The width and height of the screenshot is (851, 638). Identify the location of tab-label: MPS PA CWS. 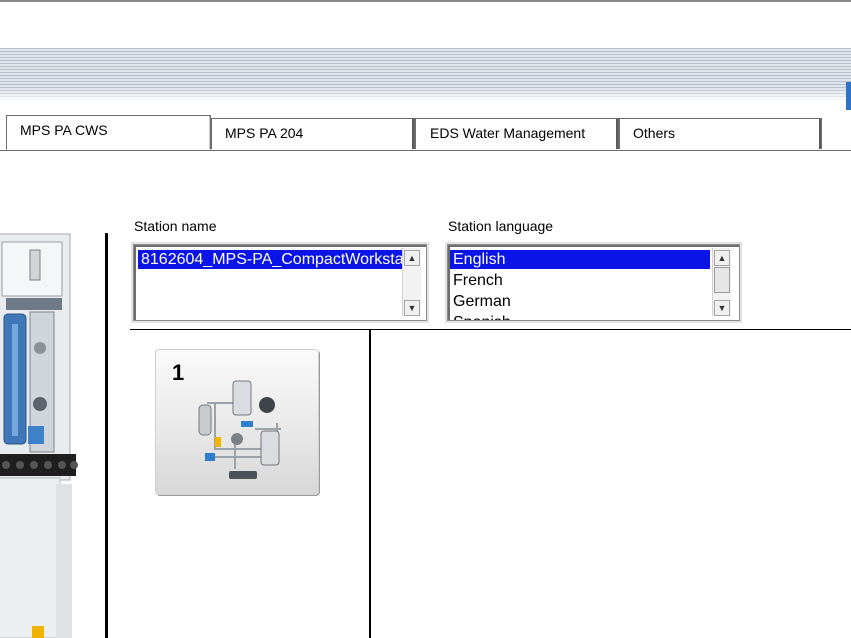
(64, 130).